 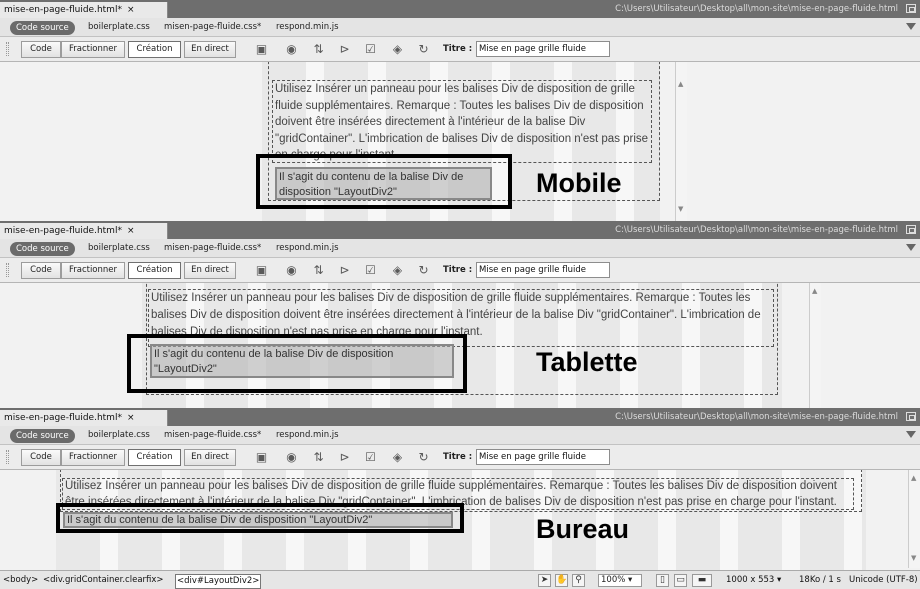 I want to click on window-size: 1000 x 553 ▾, so click(x=753, y=580).